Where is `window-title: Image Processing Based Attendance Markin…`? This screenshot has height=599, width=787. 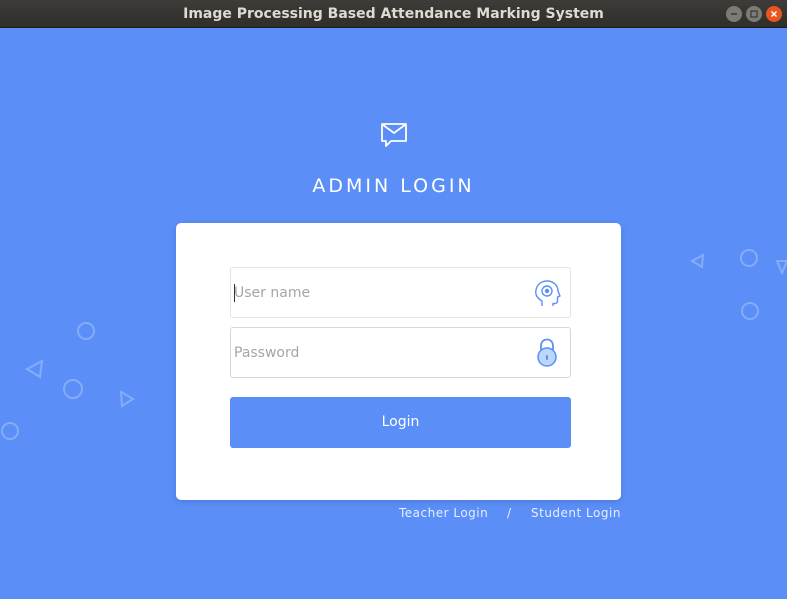
window-title: Image Processing Based Attendance Markin… is located at coordinates (393, 14).